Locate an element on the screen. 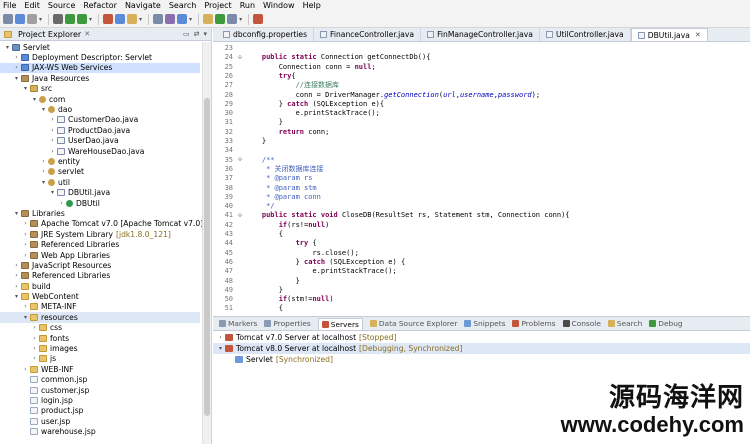  tree-item: product.jsp is located at coordinates (100, 411).